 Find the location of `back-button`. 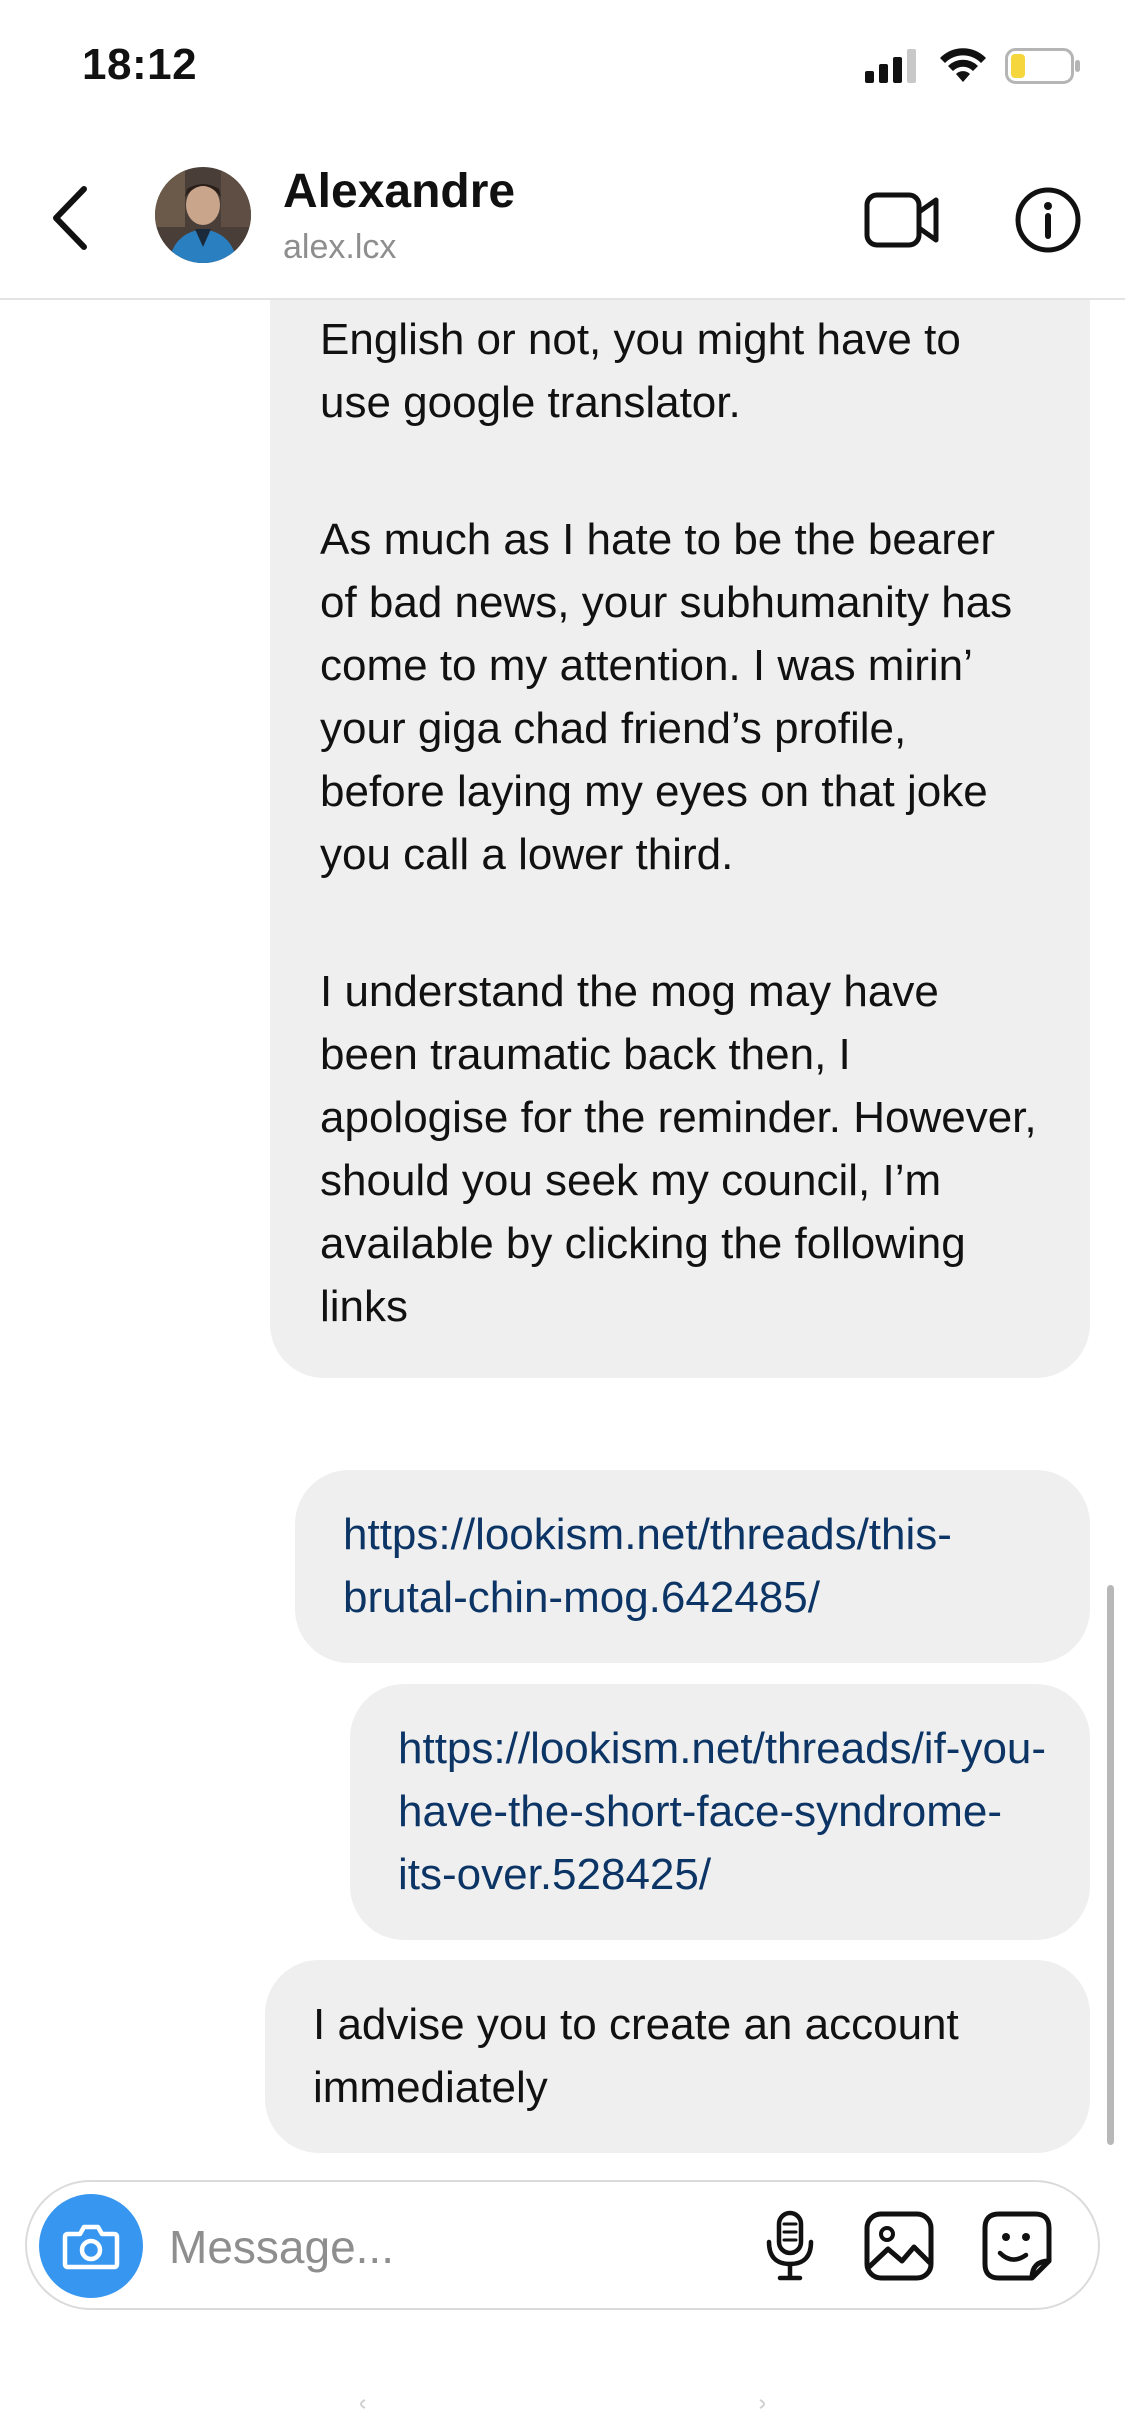

back-button is located at coordinates (70, 218).